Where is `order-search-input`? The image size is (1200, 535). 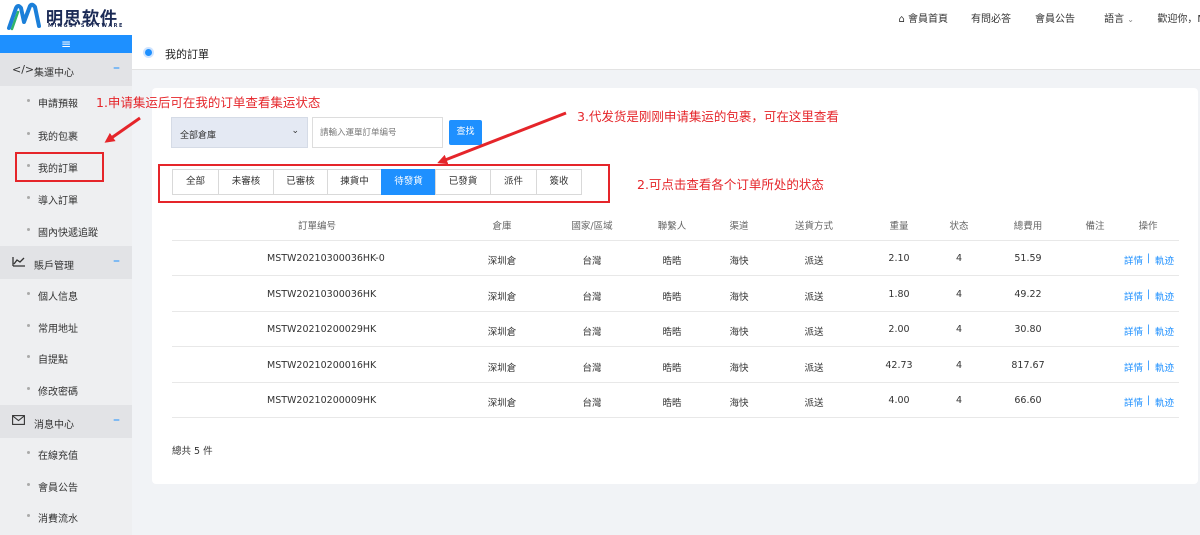 order-search-input is located at coordinates (377, 132).